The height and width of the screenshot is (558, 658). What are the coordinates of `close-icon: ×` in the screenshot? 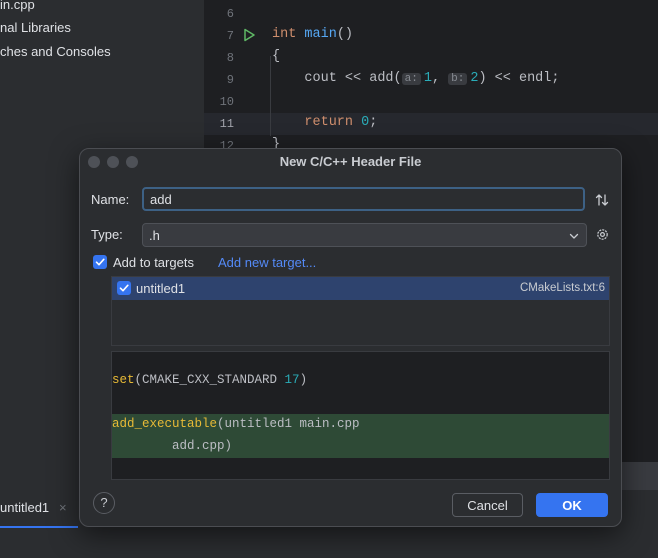 It's located at (63, 507).